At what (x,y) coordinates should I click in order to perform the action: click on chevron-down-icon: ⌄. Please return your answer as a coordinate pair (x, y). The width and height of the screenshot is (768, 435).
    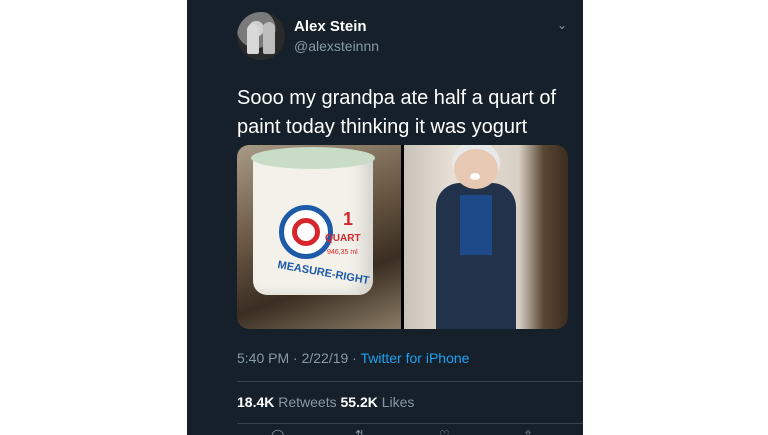
    Looking at the image, I should click on (562, 25).